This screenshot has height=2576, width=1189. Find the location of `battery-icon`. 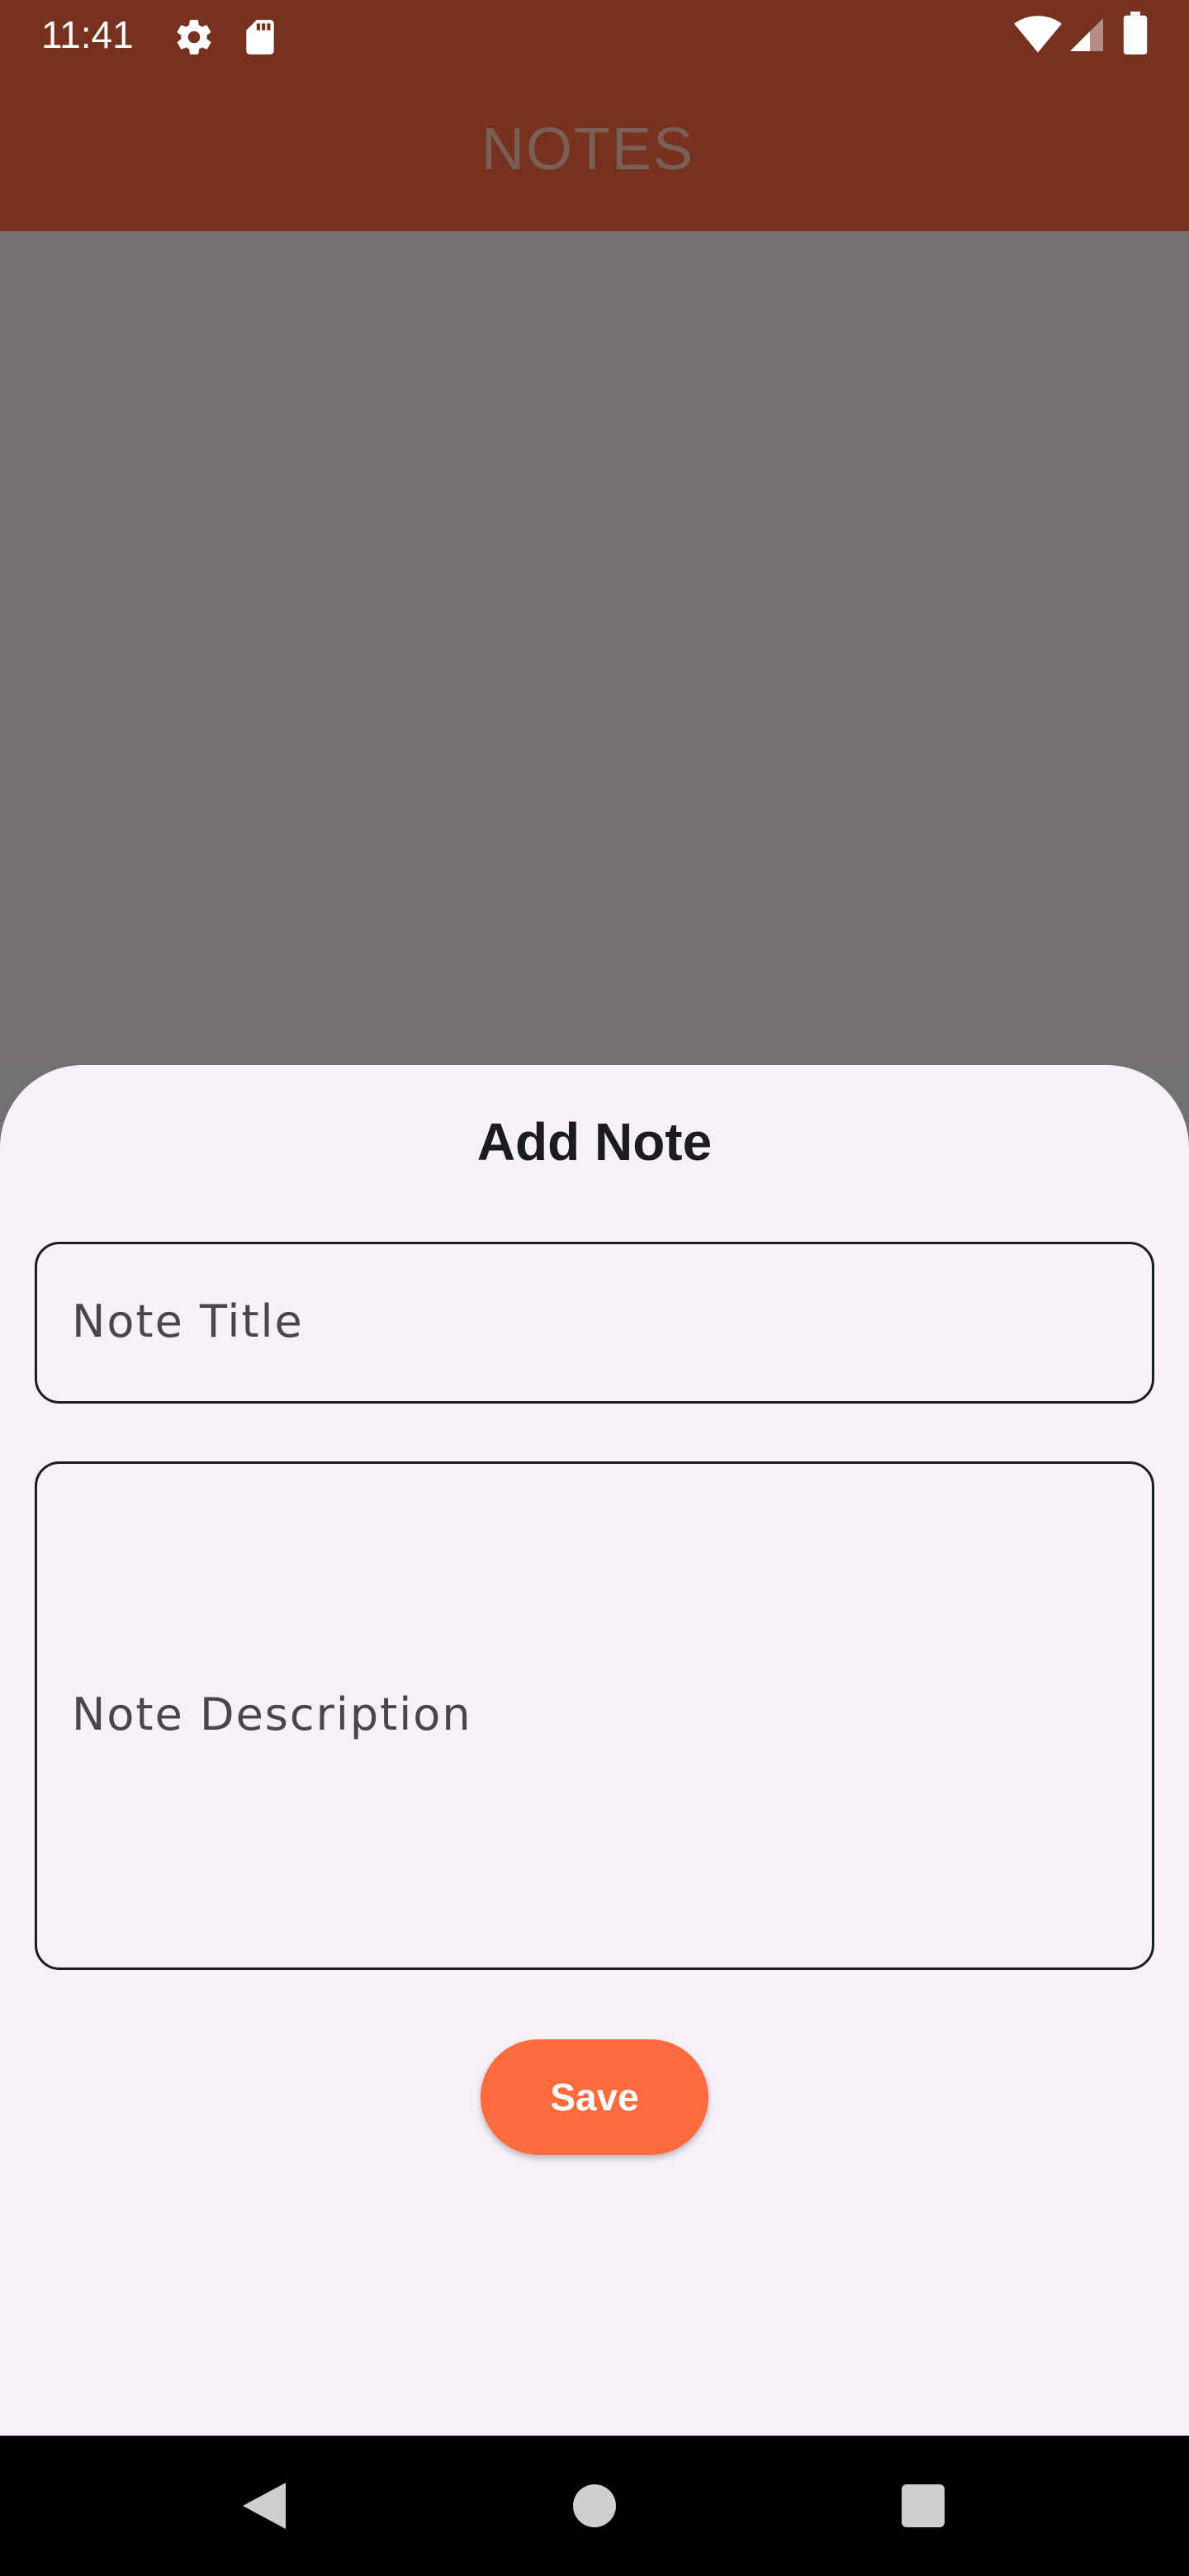

battery-icon is located at coordinates (1135, 35).